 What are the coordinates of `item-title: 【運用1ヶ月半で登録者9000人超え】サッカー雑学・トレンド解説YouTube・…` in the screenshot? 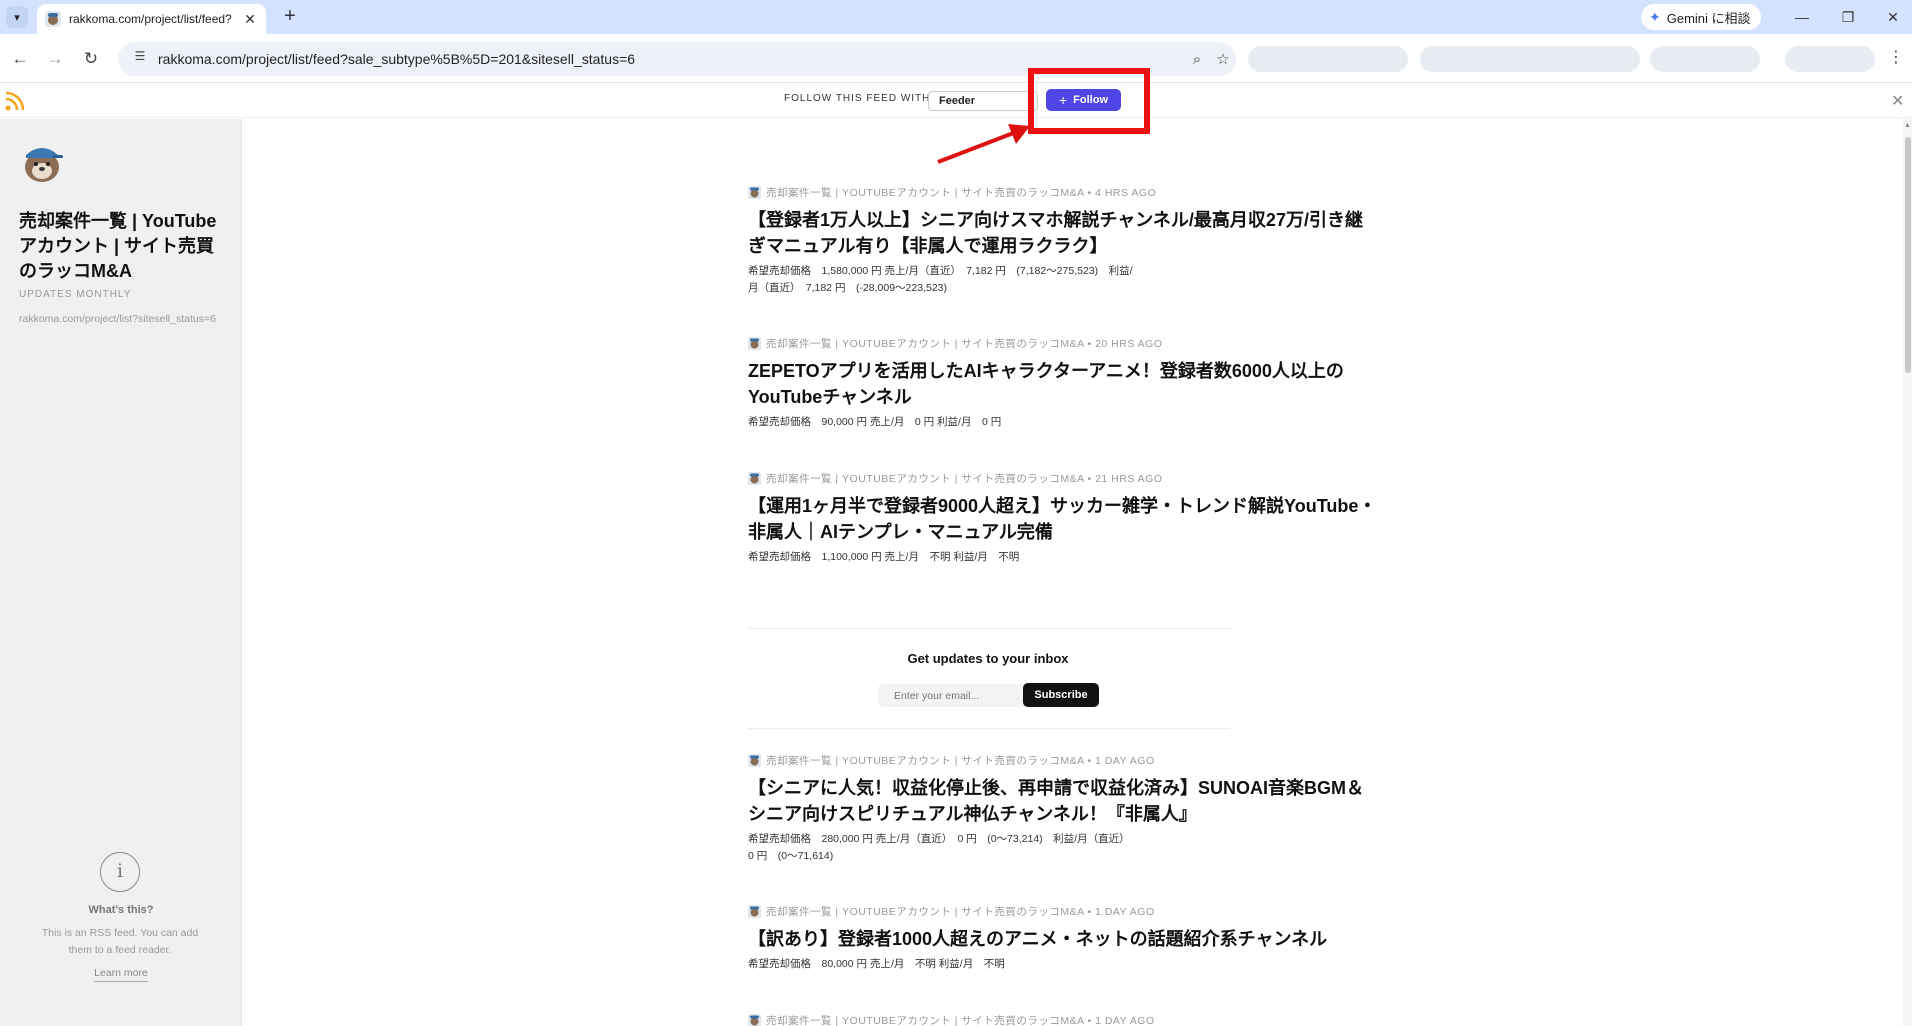 It's located at (1064, 519).